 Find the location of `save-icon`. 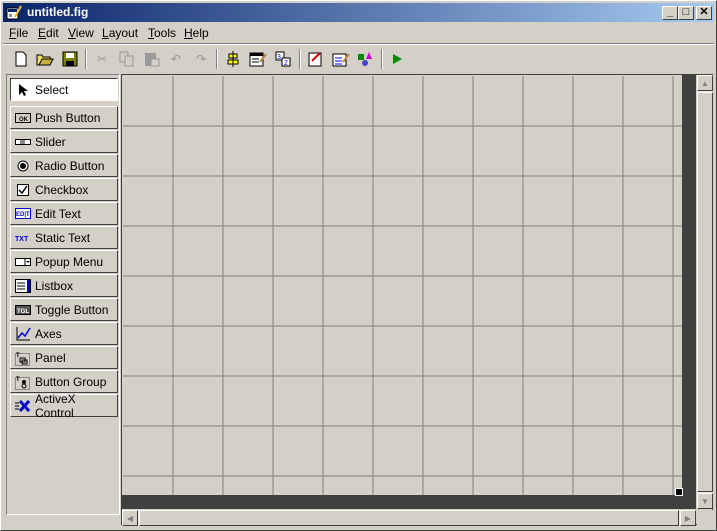

save-icon is located at coordinates (70, 59).